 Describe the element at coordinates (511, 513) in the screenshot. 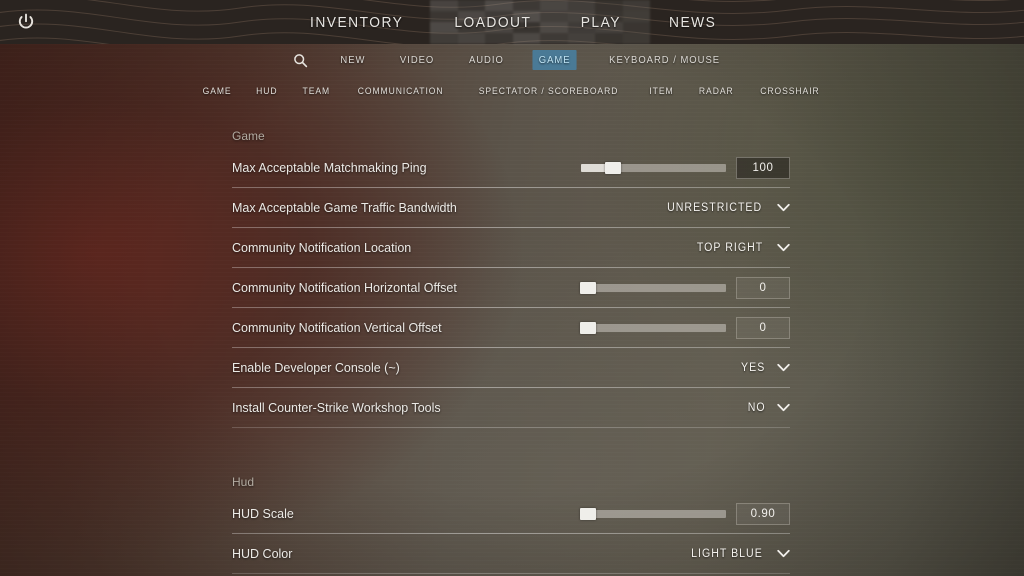

I see `setting-row-hud-scale: HUD Scale 0.90` at that location.